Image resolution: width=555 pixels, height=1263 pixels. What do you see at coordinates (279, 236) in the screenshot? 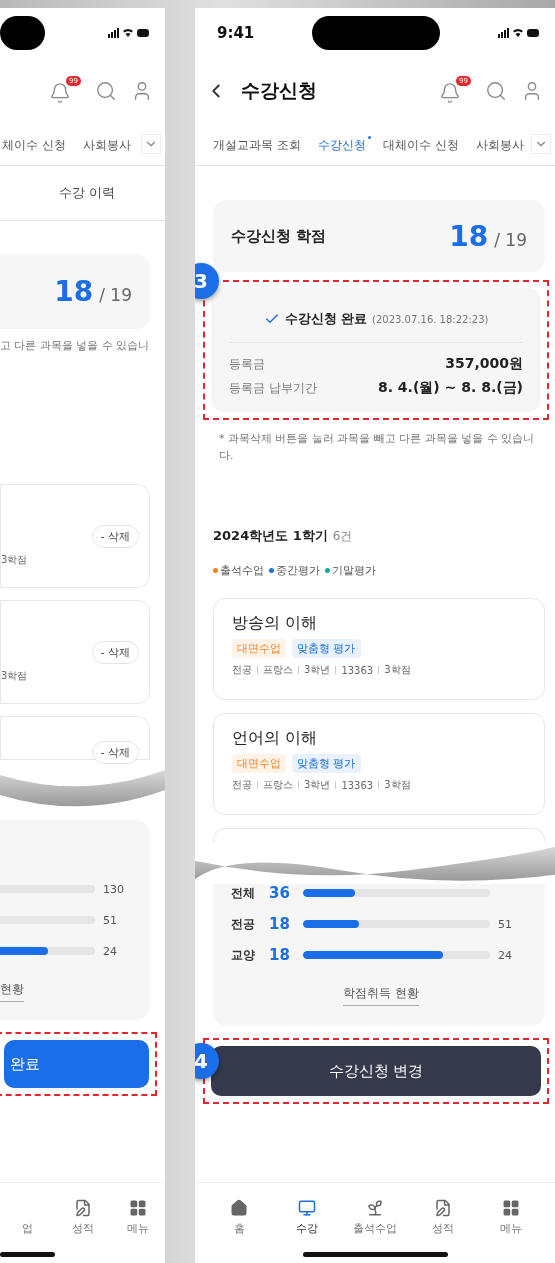
I see `credits-label: 수강신청 학점` at bounding box center [279, 236].